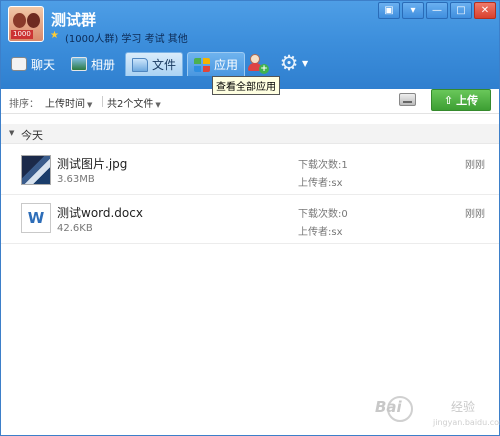 The width and height of the screenshot is (500, 436). I want to click on add-member-icon: +, so click(258, 63).